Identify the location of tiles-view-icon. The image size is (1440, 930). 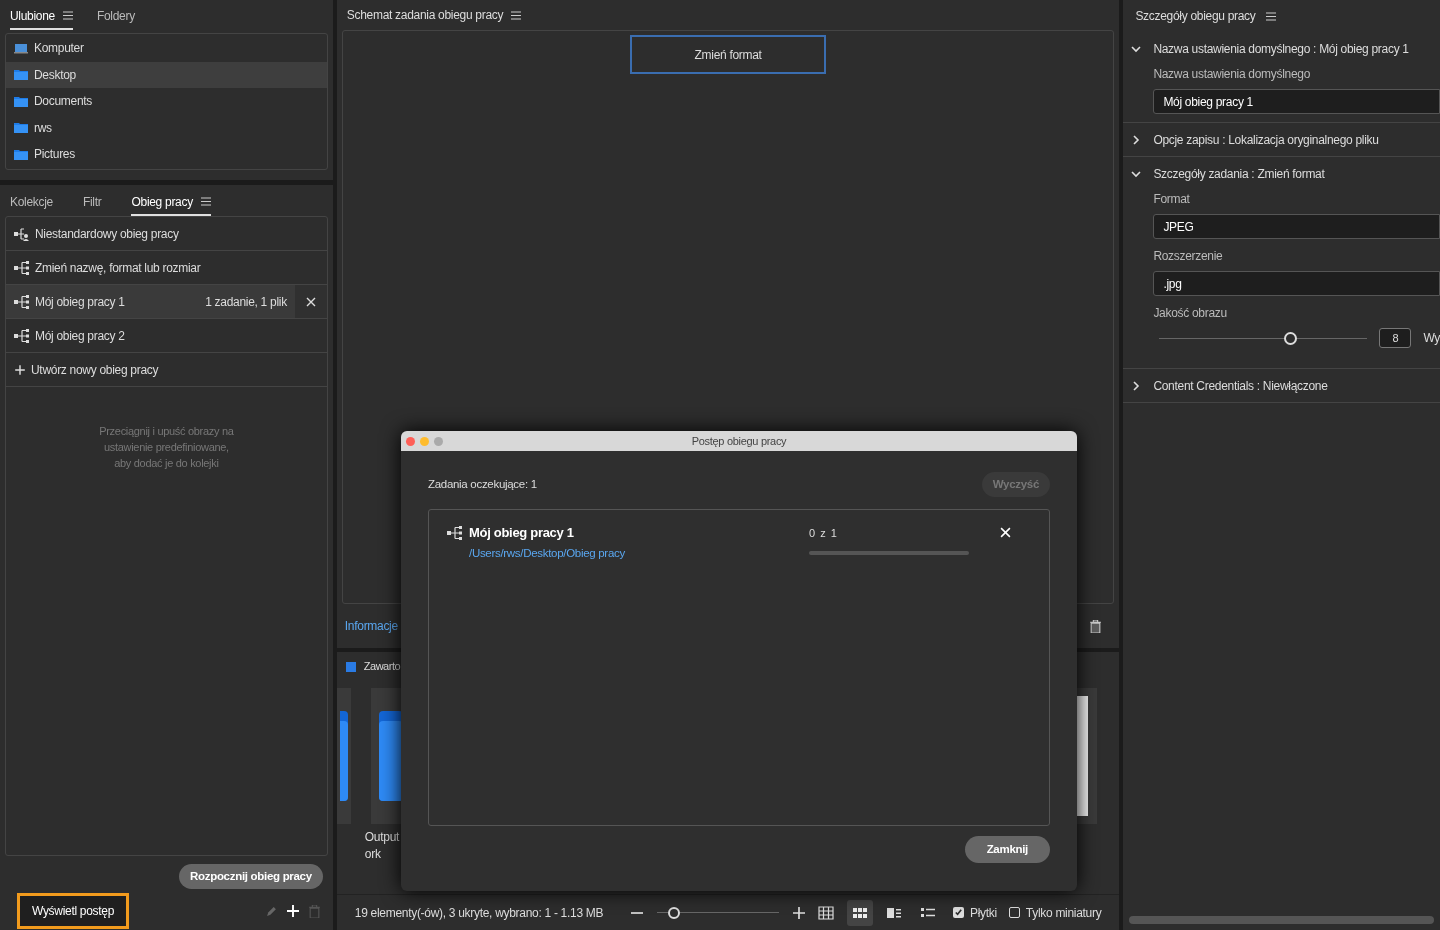
(859, 912).